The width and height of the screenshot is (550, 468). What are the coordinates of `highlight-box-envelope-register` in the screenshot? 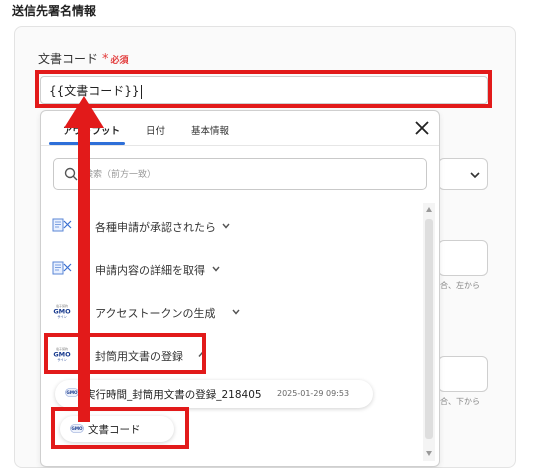 It's located at (125, 353).